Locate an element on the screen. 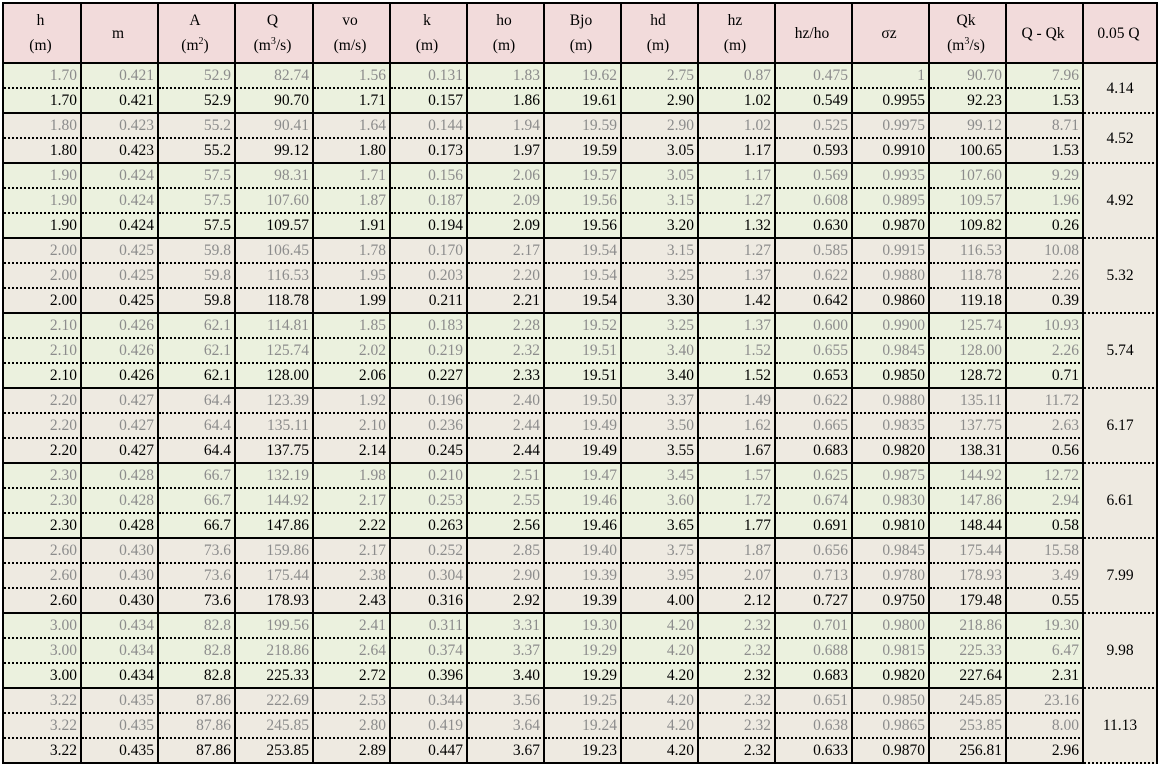 This screenshot has height=766, width=1160. header-label: 0.05 Q is located at coordinates (1118, 33).